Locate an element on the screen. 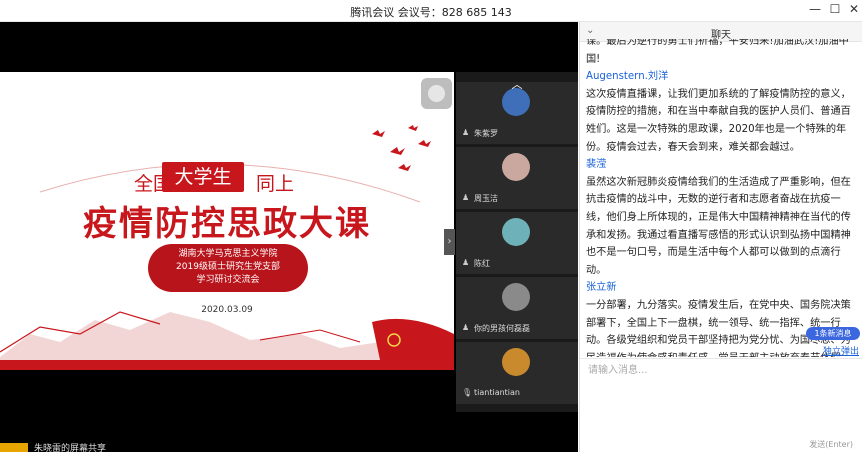 This screenshot has height=454, width=862. share-indicator-icon is located at coordinates (14, 447).